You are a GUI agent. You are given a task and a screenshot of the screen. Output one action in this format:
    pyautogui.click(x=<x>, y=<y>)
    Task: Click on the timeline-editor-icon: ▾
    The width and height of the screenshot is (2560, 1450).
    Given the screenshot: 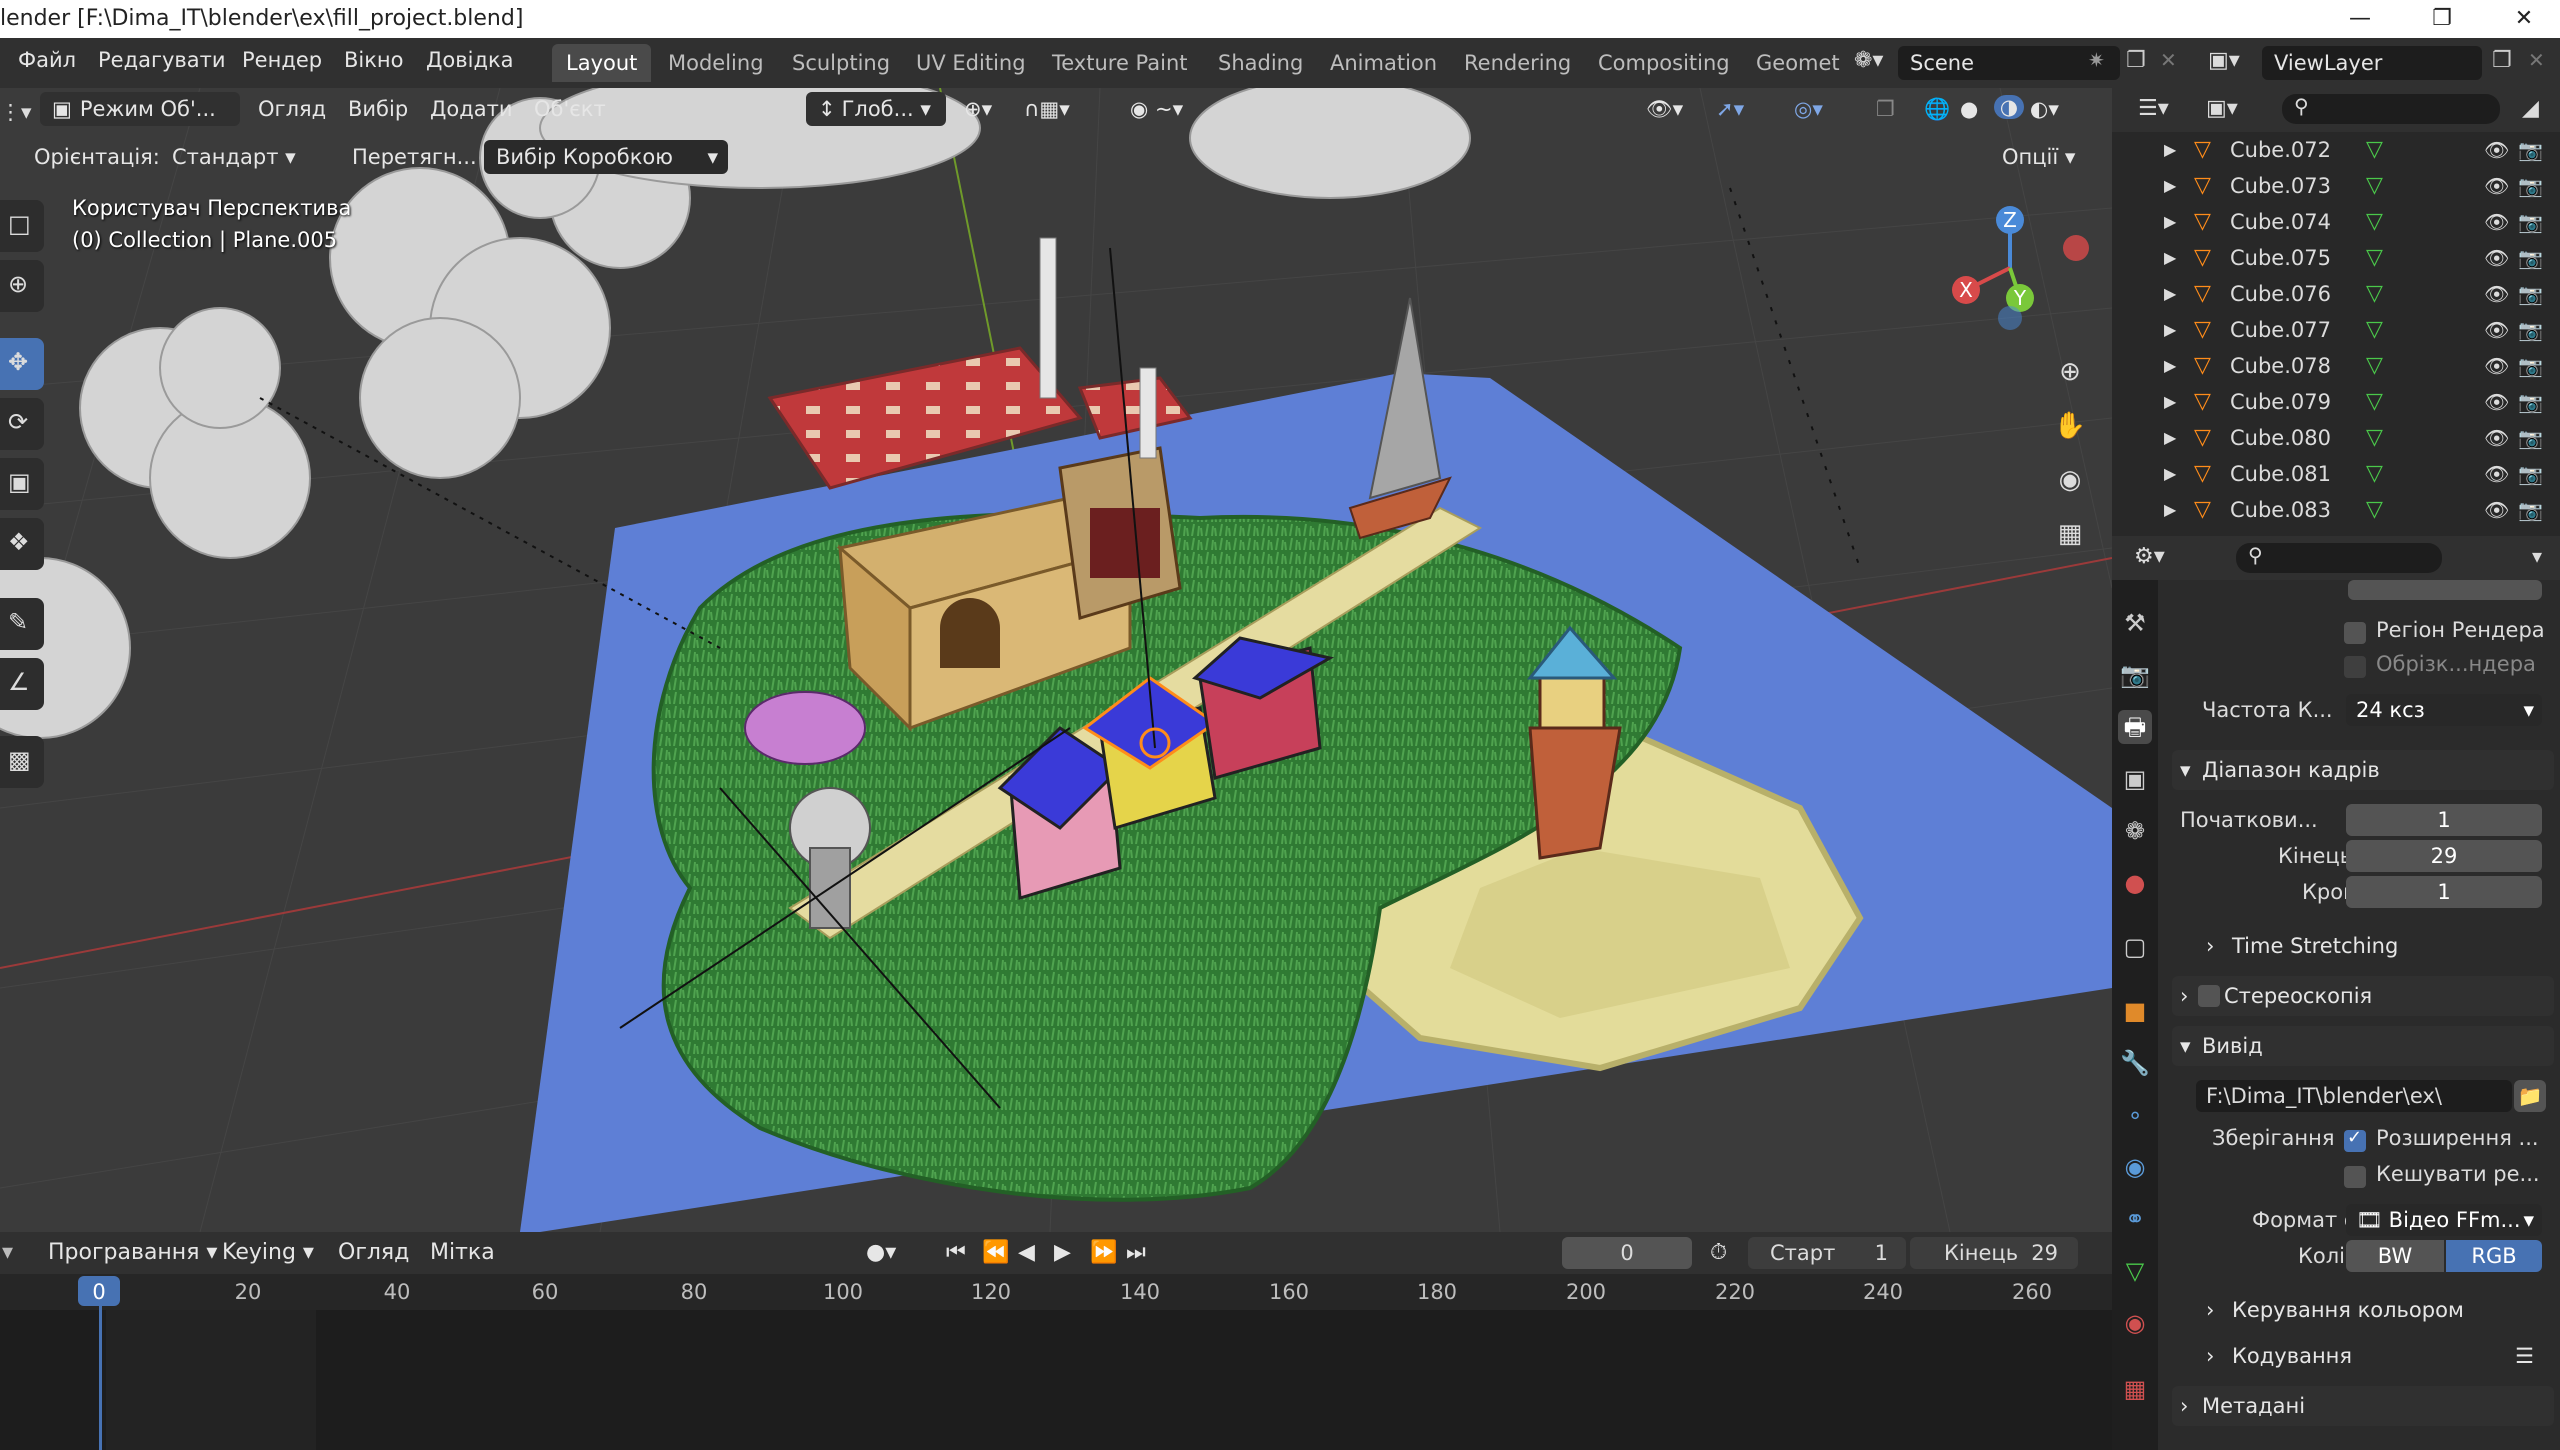 What is the action you would take?
    pyautogui.click(x=7, y=1252)
    